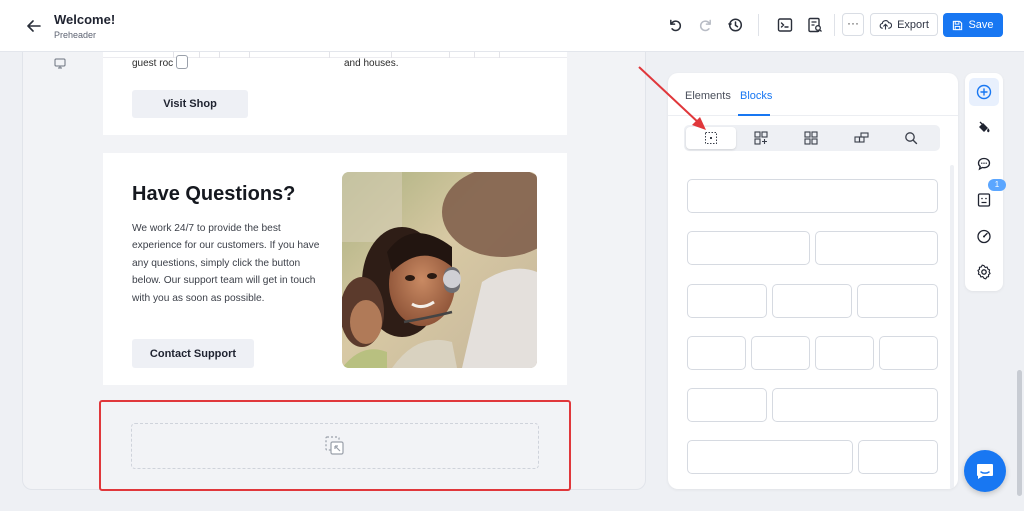  Describe the element at coordinates (853, 24) in the screenshot. I see `more-options-button: ···` at that location.